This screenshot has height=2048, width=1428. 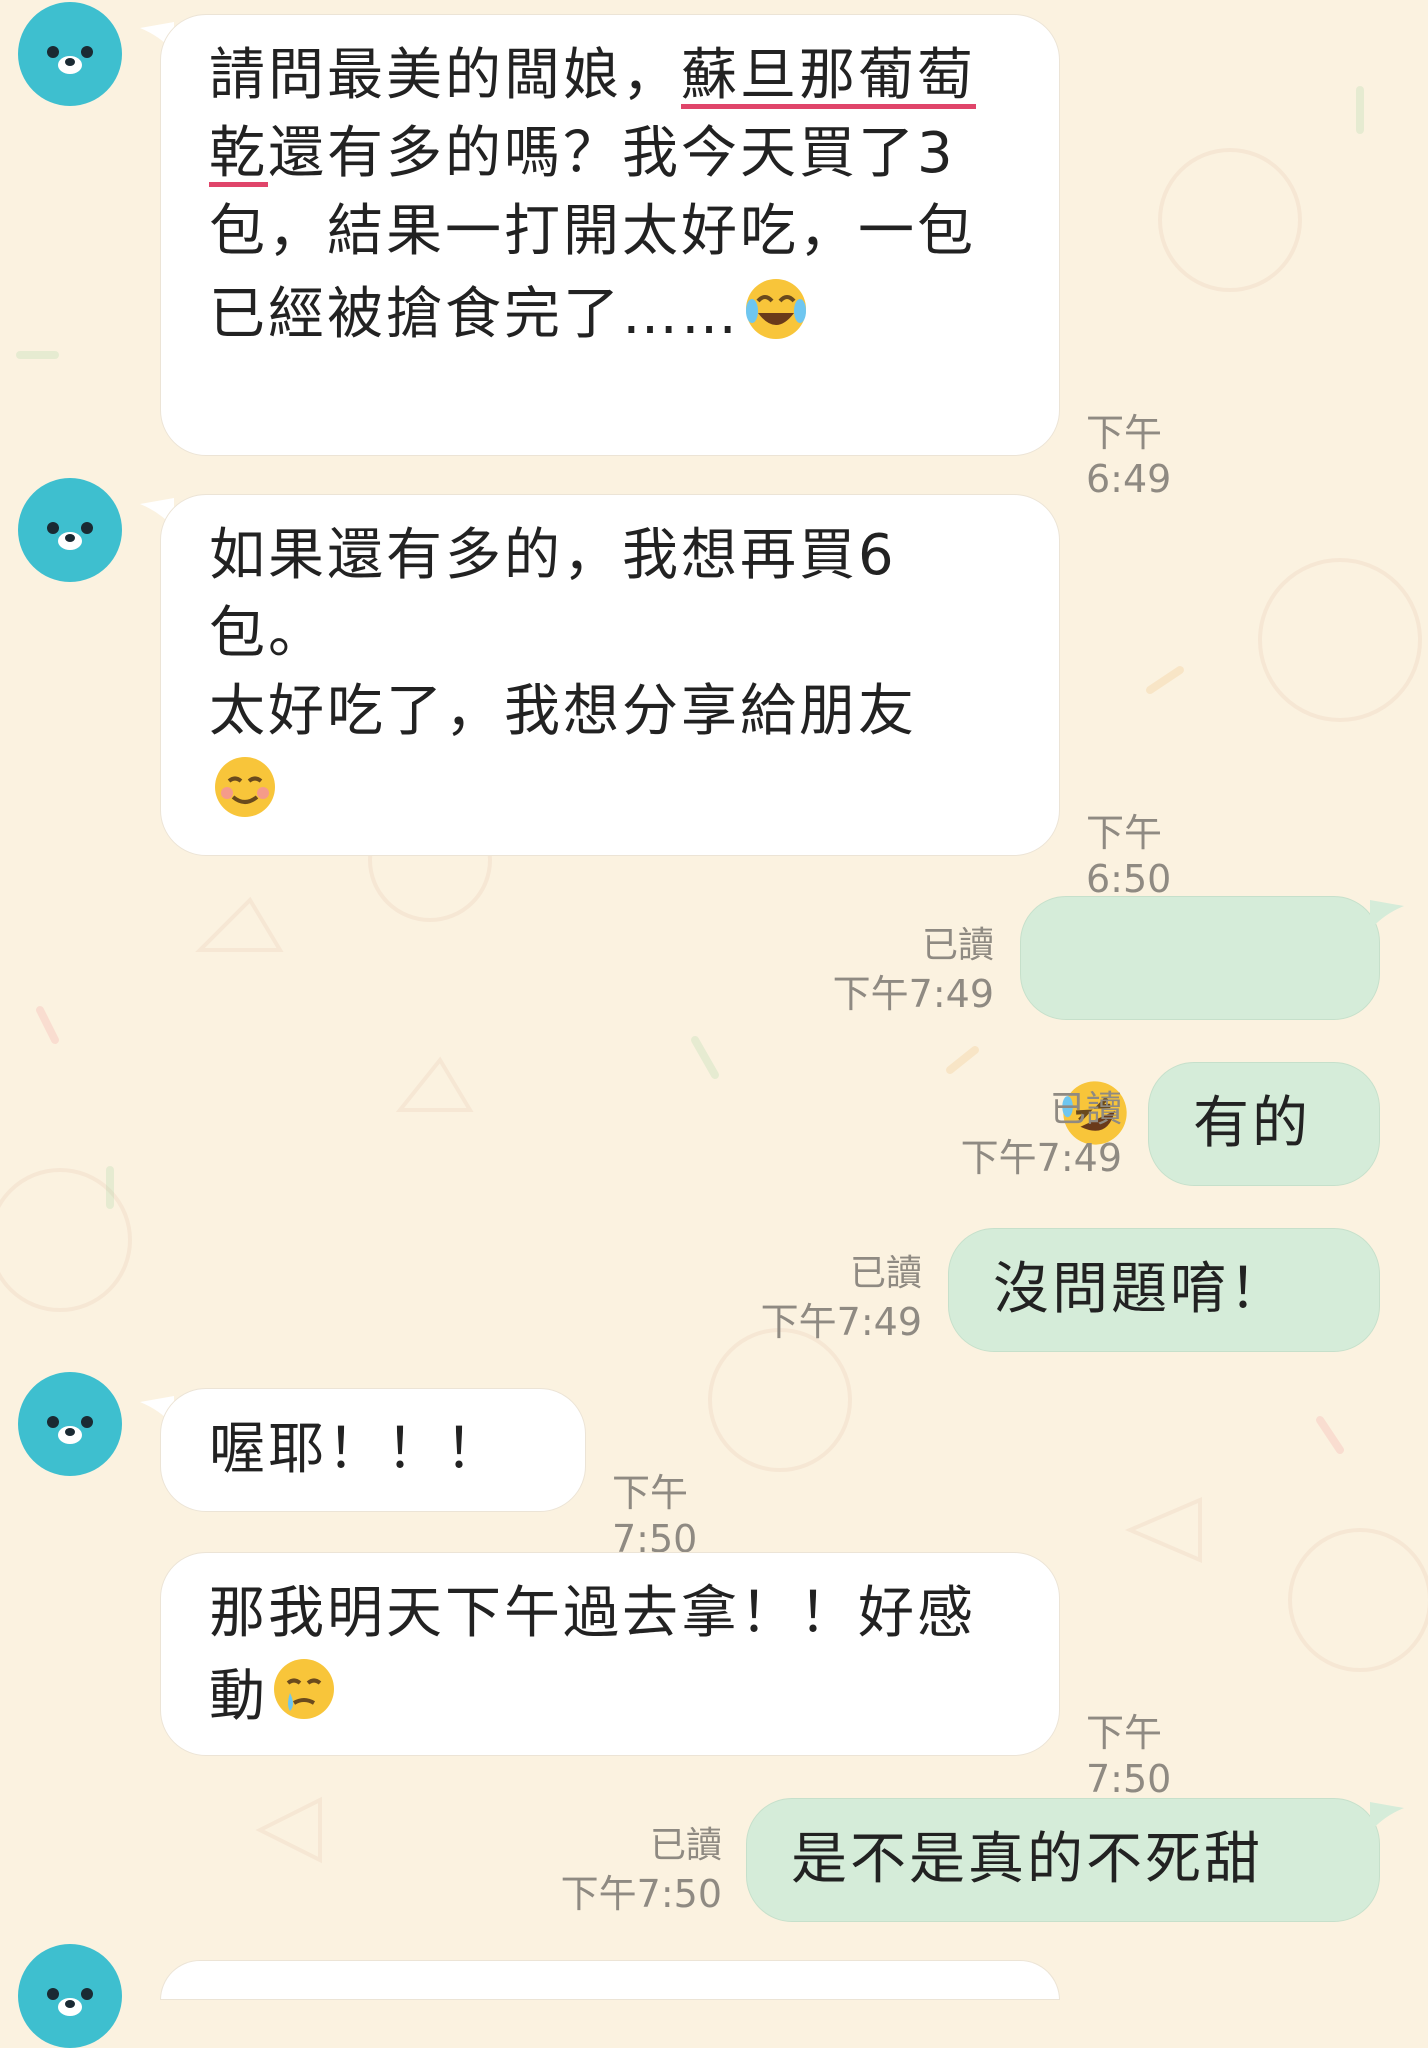 What do you see at coordinates (1129, 456) in the screenshot?
I see `message-time: 下午6:49` at bounding box center [1129, 456].